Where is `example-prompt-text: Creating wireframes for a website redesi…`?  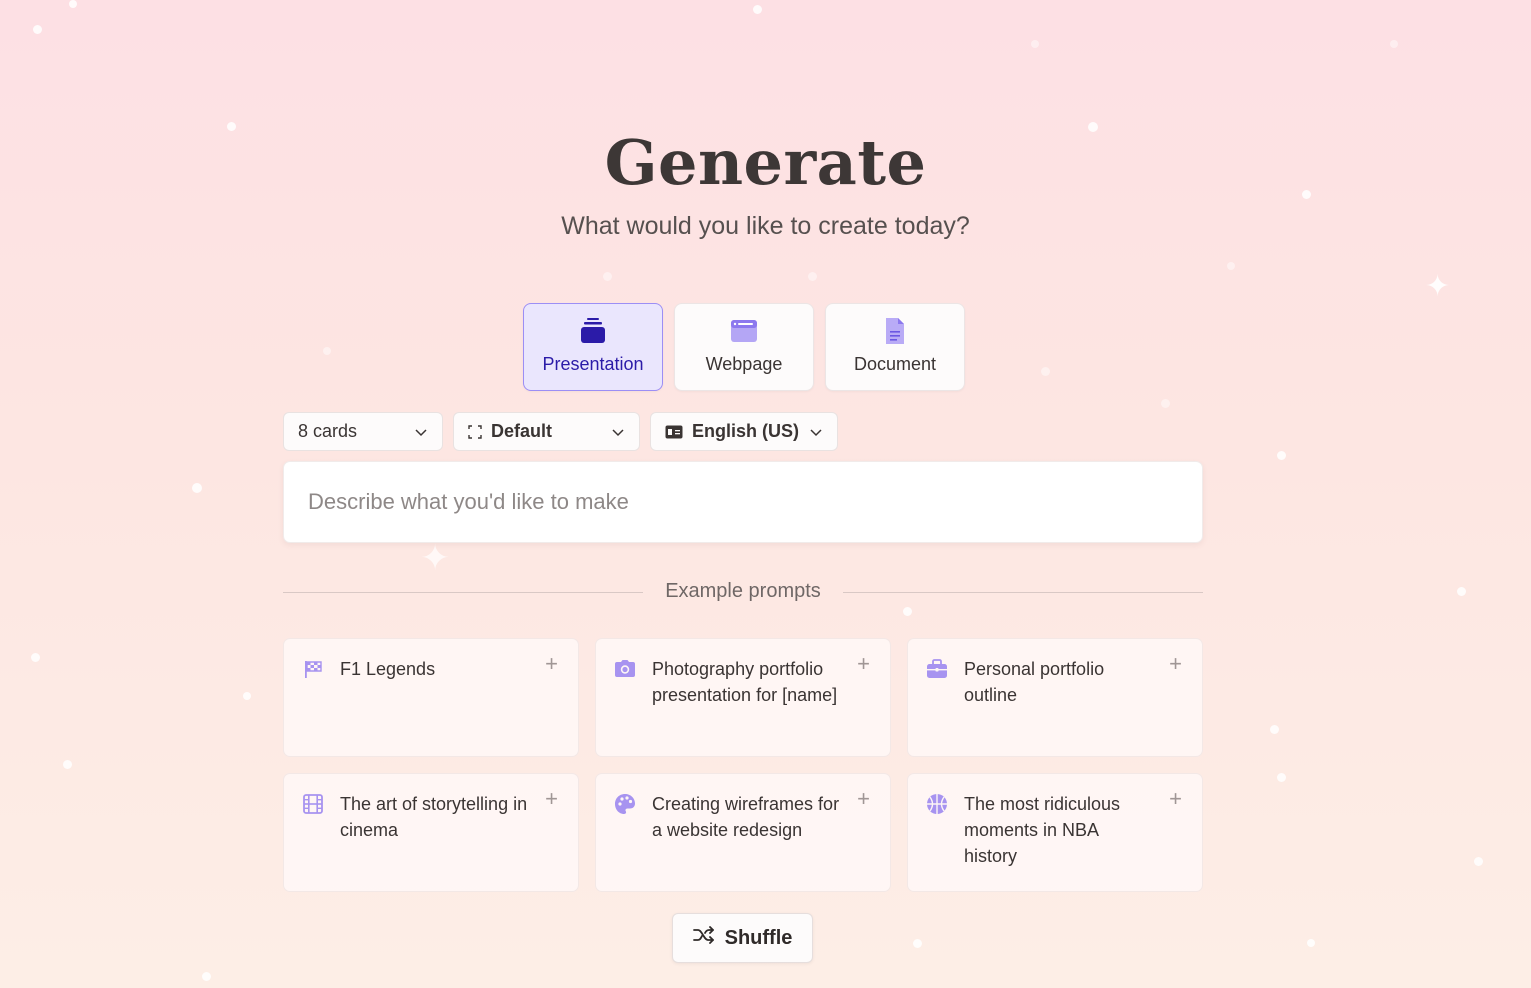 example-prompt-text: Creating wireframes for a website redesi… is located at coordinates (746, 817).